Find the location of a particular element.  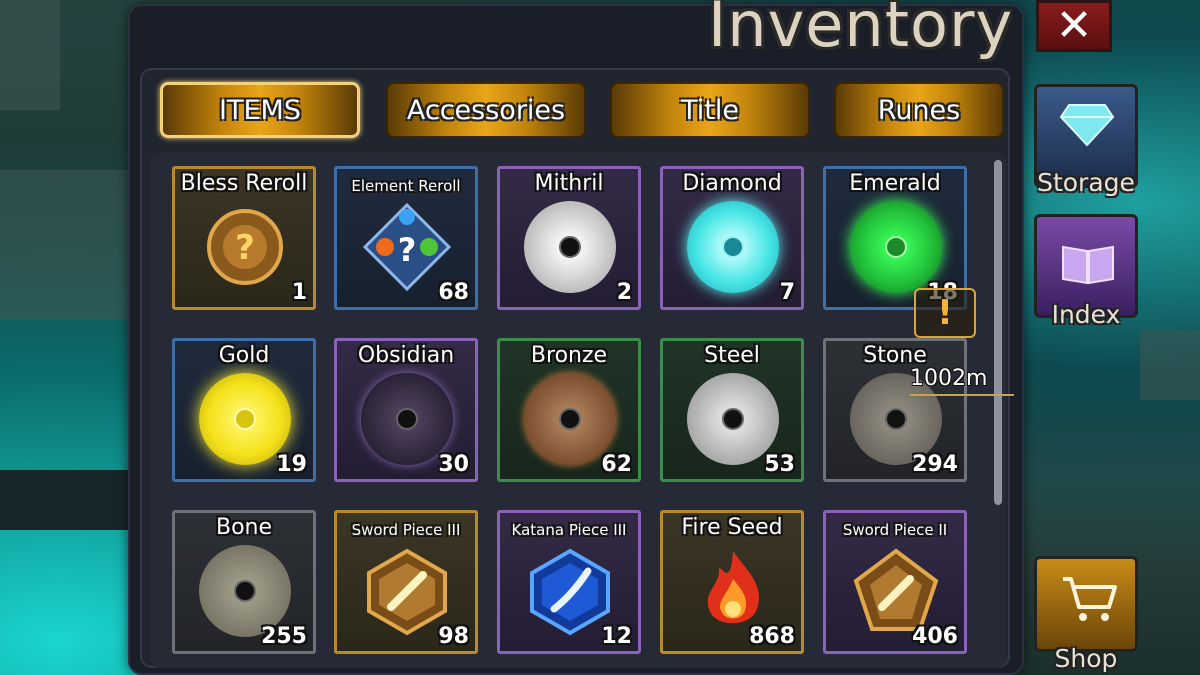

book-icon is located at coordinates (1088, 265).